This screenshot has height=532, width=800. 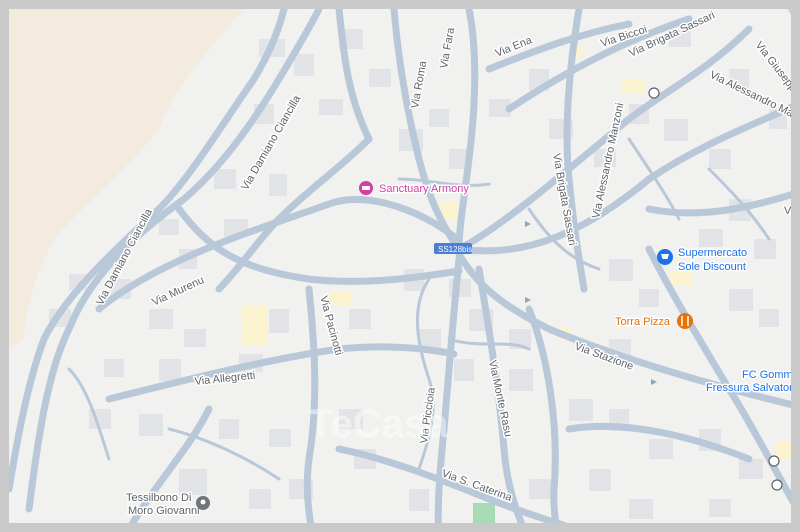 What do you see at coordinates (424, 189) in the screenshot?
I see `poi-label: Sanctuary Armony` at bounding box center [424, 189].